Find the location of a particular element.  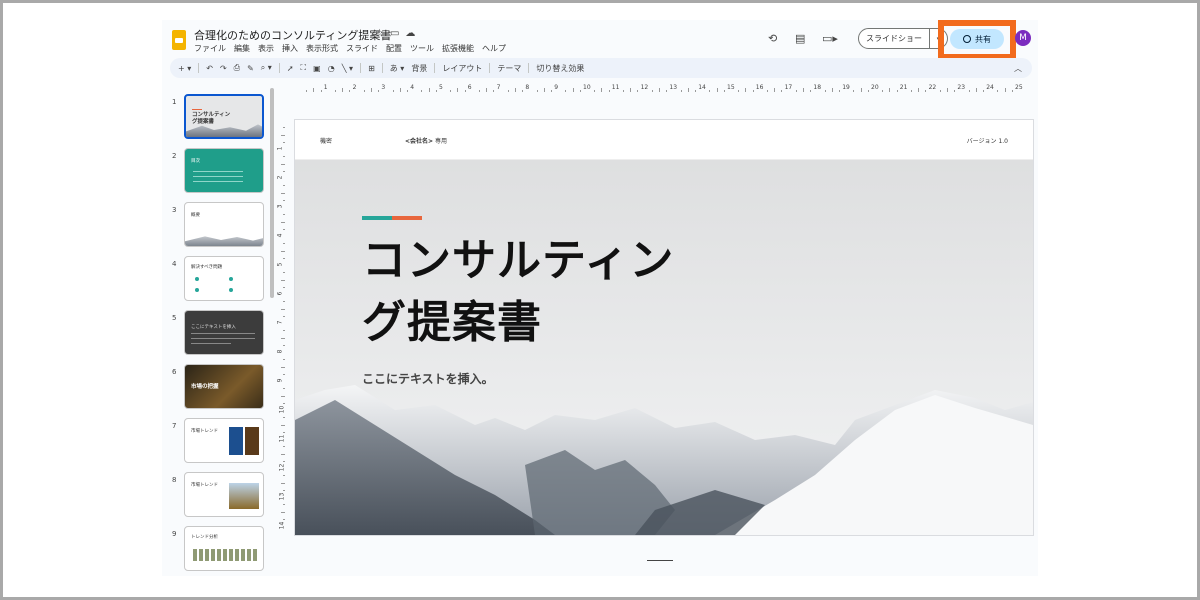

thumb-title: トレンド分析 is located at coordinates (204, 537).